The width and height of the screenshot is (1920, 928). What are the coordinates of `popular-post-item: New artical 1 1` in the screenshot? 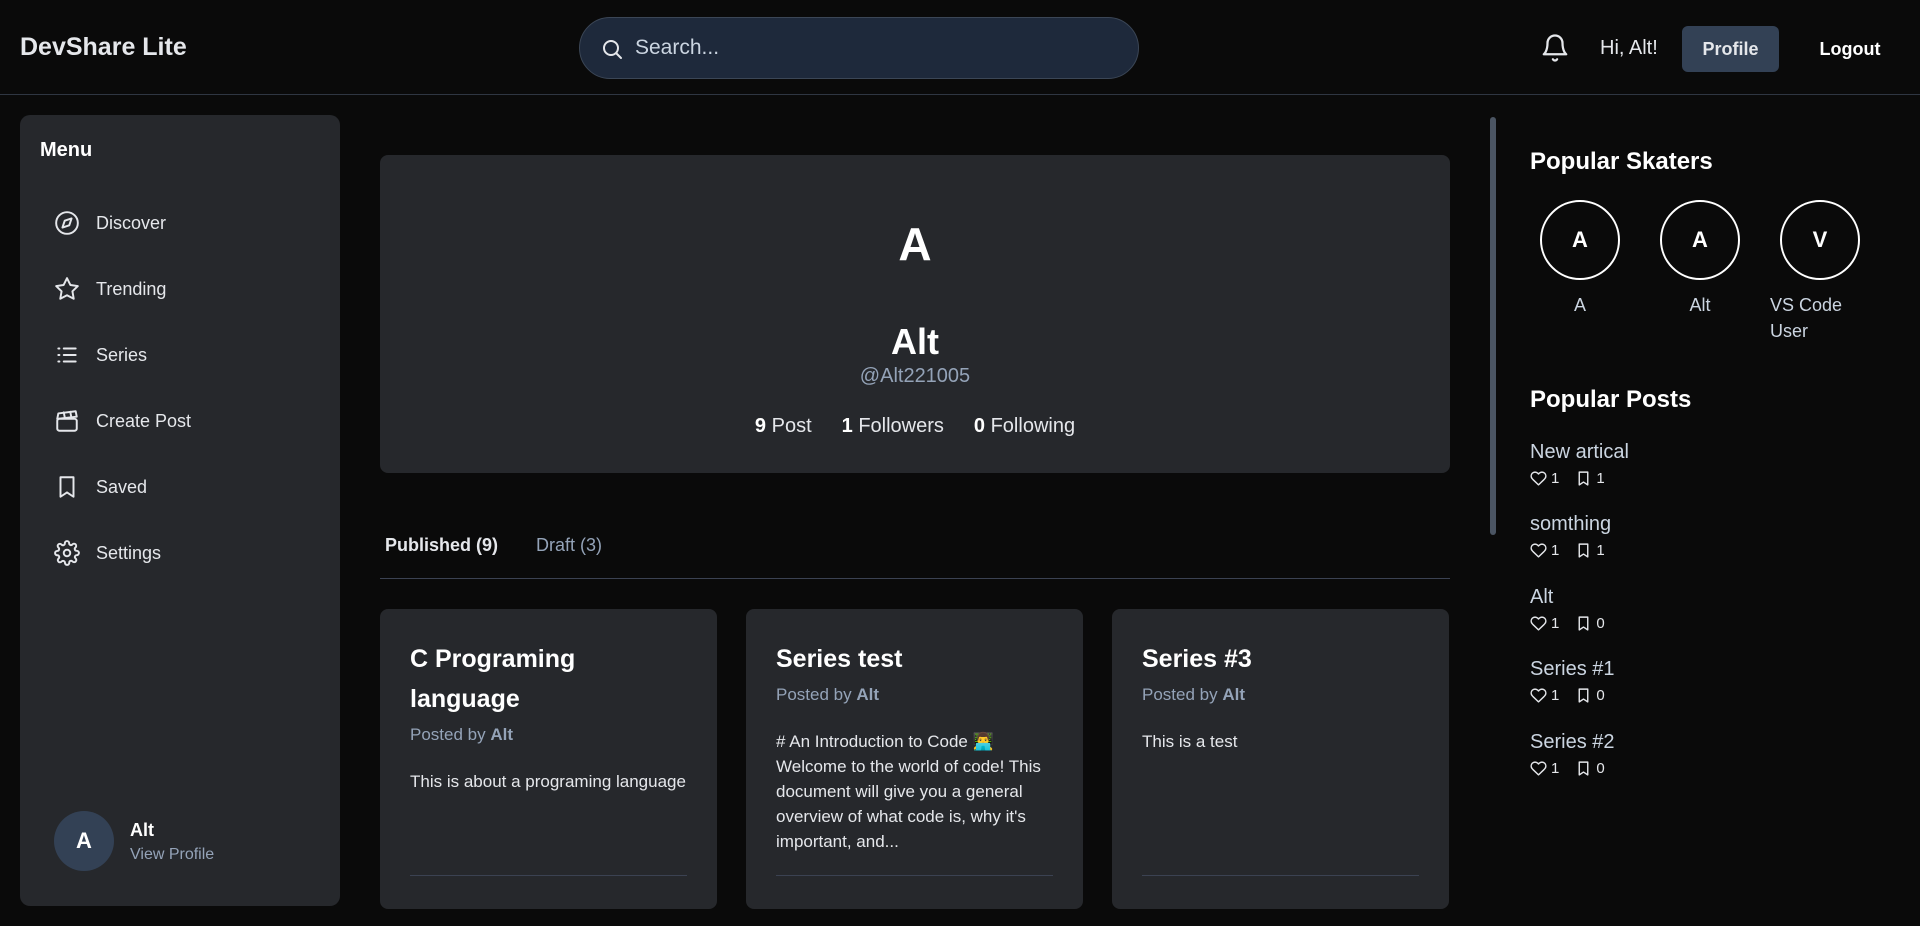 It's located at (1680, 464).